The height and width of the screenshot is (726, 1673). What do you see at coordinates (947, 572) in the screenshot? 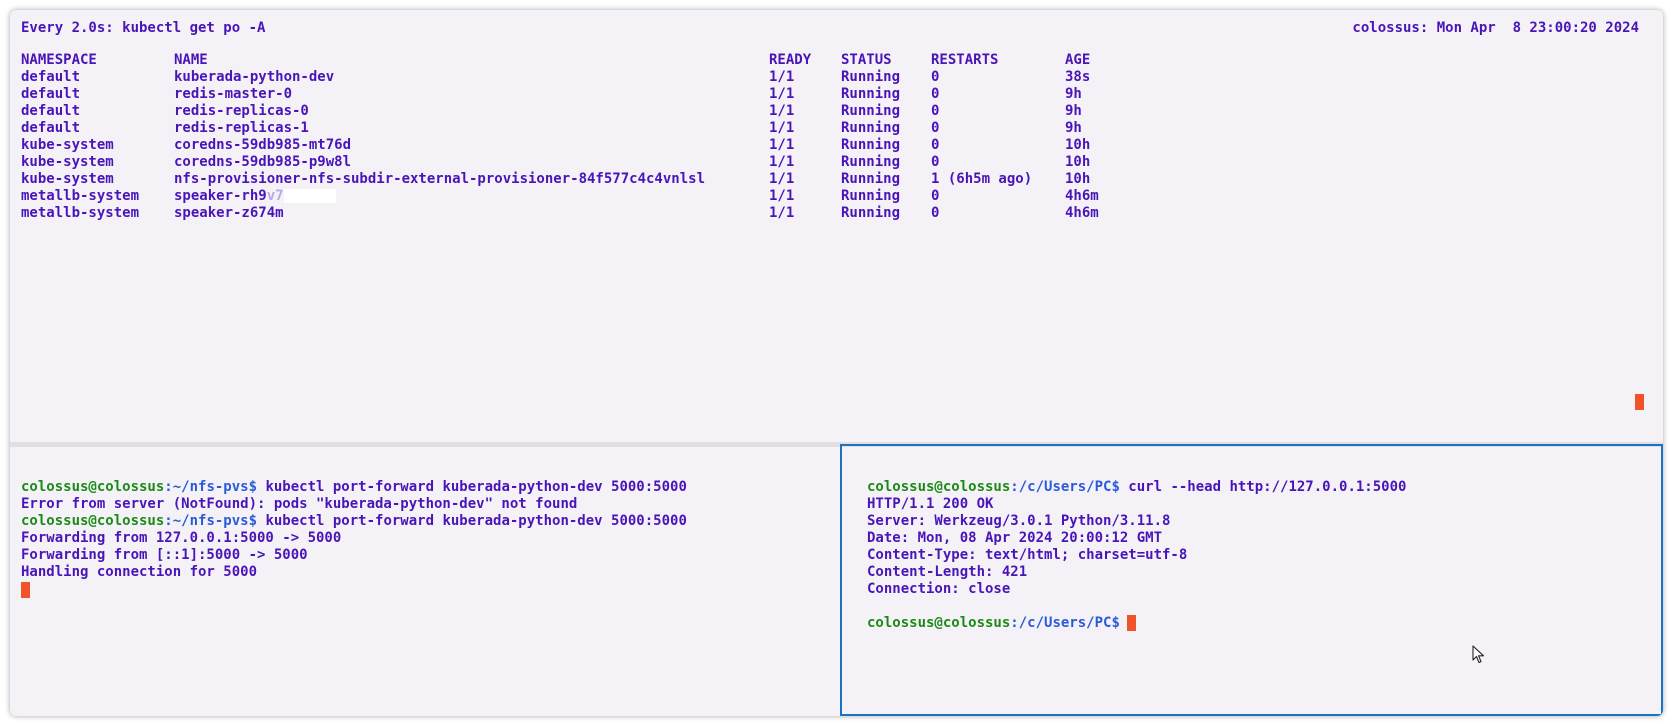
I see `response-line: Content-Length: 421` at bounding box center [947, 572].